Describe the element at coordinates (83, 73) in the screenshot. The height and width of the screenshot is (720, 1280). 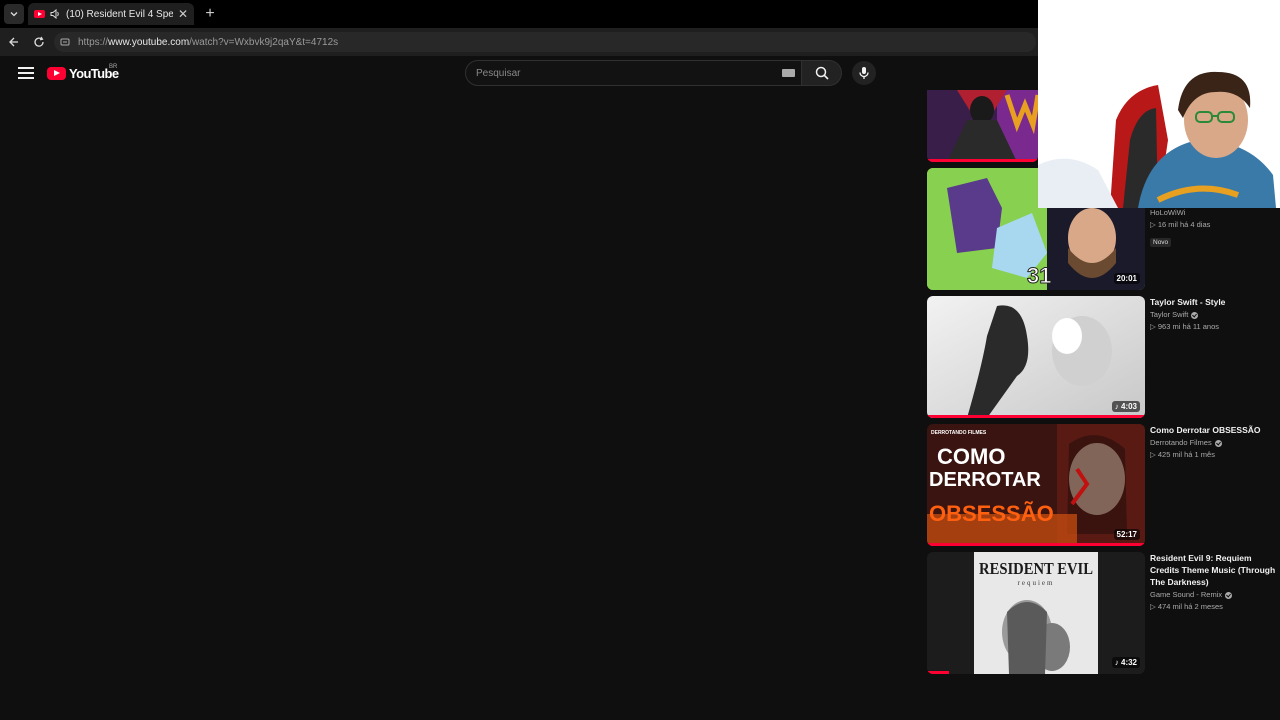
I see `youtube-logo: YouTube` at that location.